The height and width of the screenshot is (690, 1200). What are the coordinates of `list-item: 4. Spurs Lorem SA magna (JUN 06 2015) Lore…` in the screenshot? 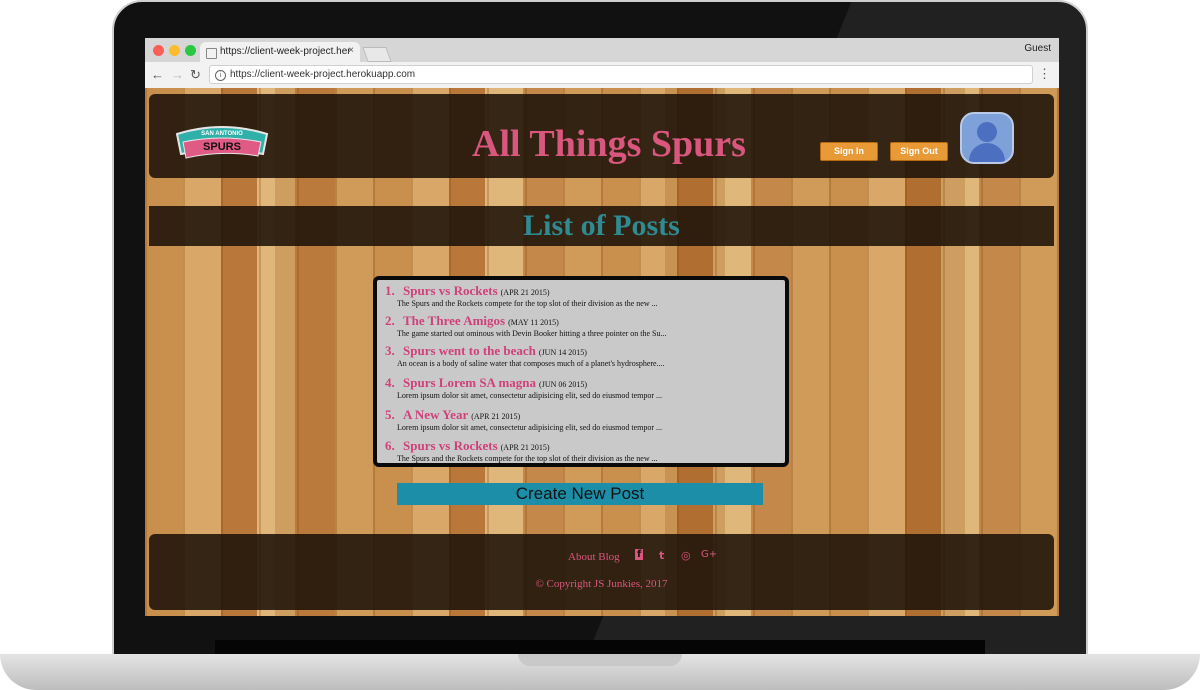 It's located at (585, 388).